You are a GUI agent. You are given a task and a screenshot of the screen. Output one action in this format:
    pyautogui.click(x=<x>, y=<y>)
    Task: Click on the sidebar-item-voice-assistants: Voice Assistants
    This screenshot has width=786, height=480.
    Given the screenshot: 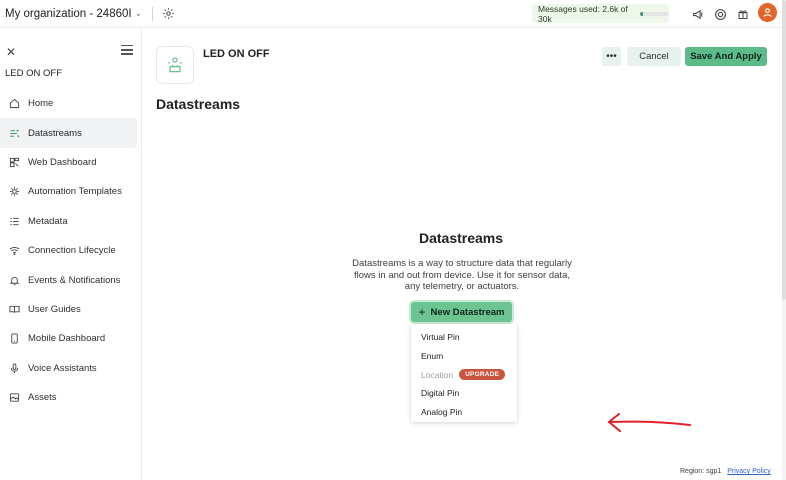 What is the action you would take?
    pyautogui.click(x=71, y=368)
    